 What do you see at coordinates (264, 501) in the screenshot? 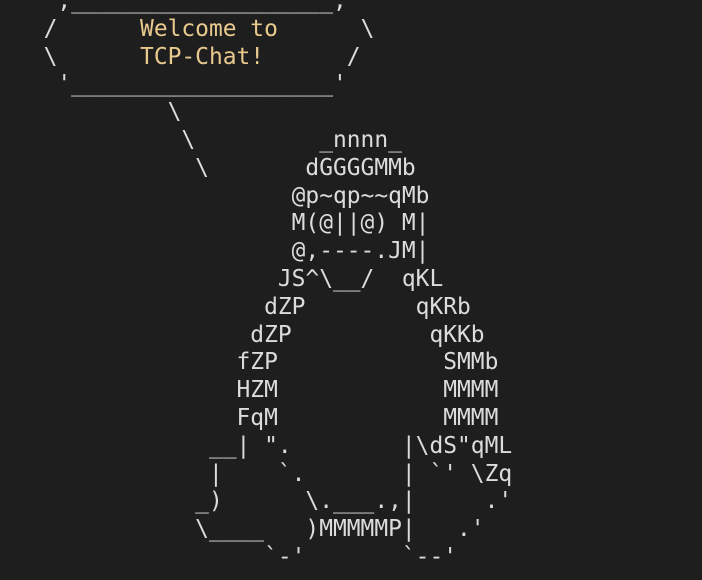
I see `tux-art-line: _) \.___.,| .'` at bounding box center [264, 501].